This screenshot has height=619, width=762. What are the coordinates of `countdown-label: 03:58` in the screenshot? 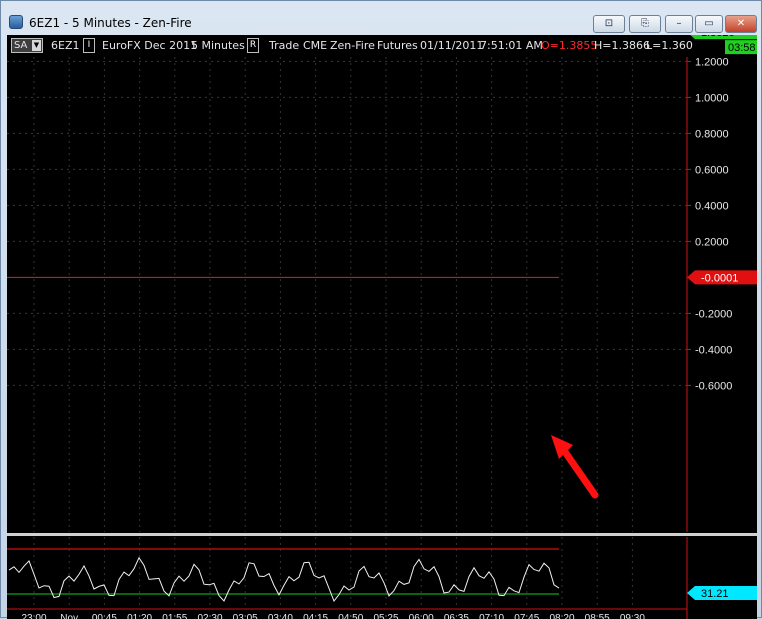 It's located at (742, 48).